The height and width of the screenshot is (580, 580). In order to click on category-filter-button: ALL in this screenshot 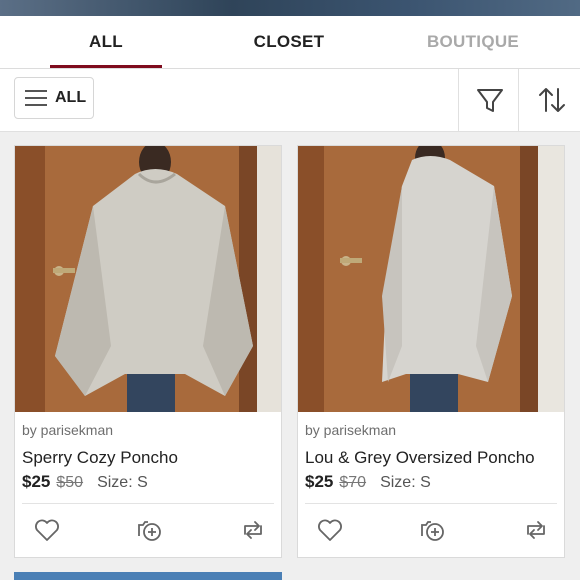, I will do `click(54, 98)`.